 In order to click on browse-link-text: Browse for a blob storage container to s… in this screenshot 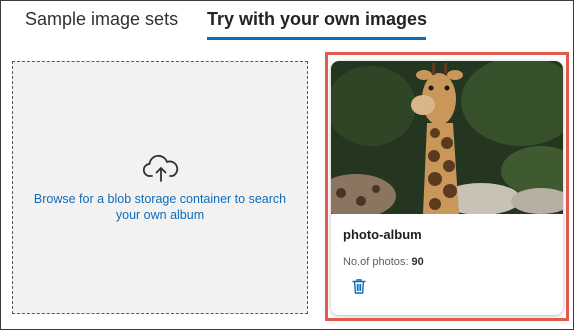, I will do `click(160, 207)`.